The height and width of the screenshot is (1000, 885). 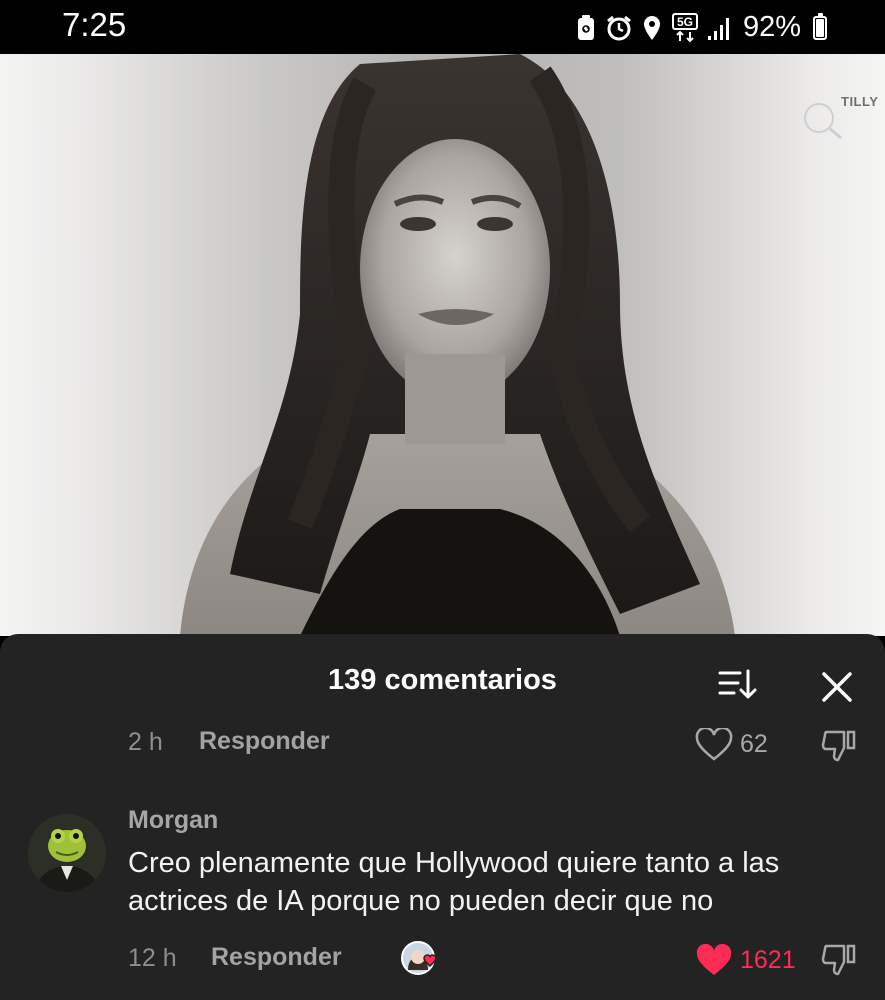 I want to click on heart-filled-icon, so click(x=714, y=961).